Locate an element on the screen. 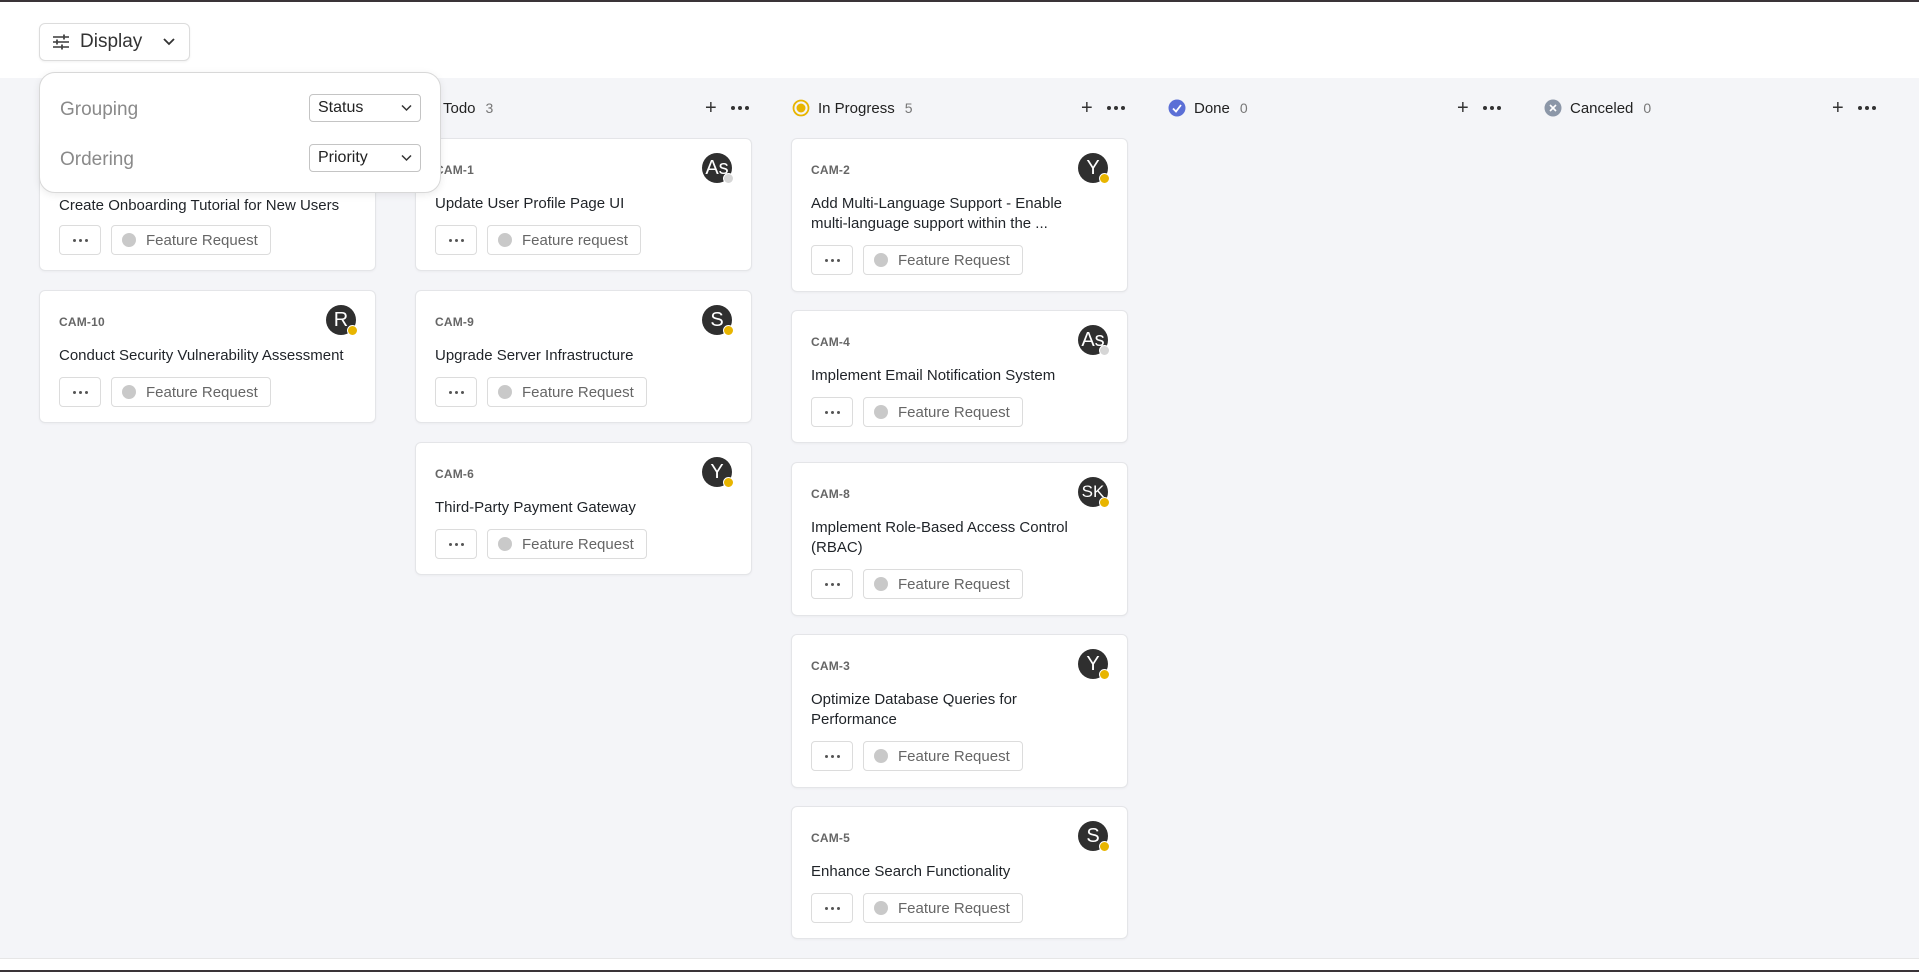 This screenshot has height=972, width=1919. half-circle-yellow-icon is located at coordinates (801, 108).